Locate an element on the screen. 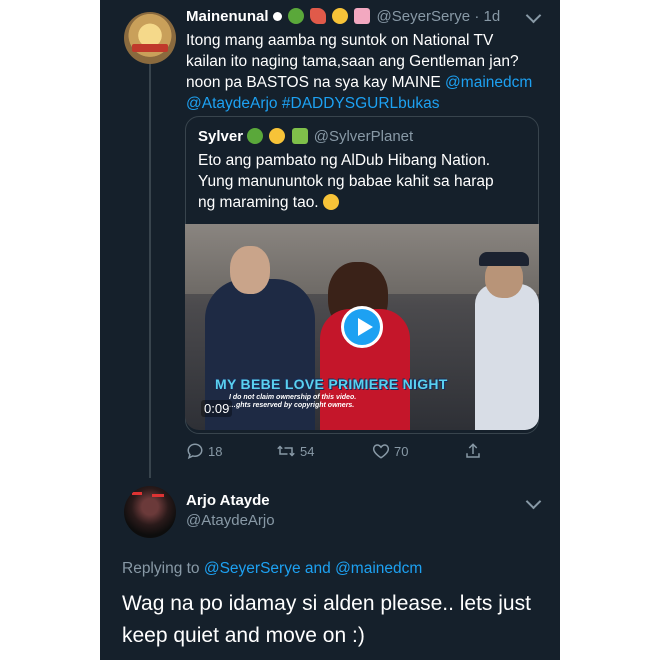 This screenshot has width=660, height=660. video-figure-guard is located at coordinates (507, 357).